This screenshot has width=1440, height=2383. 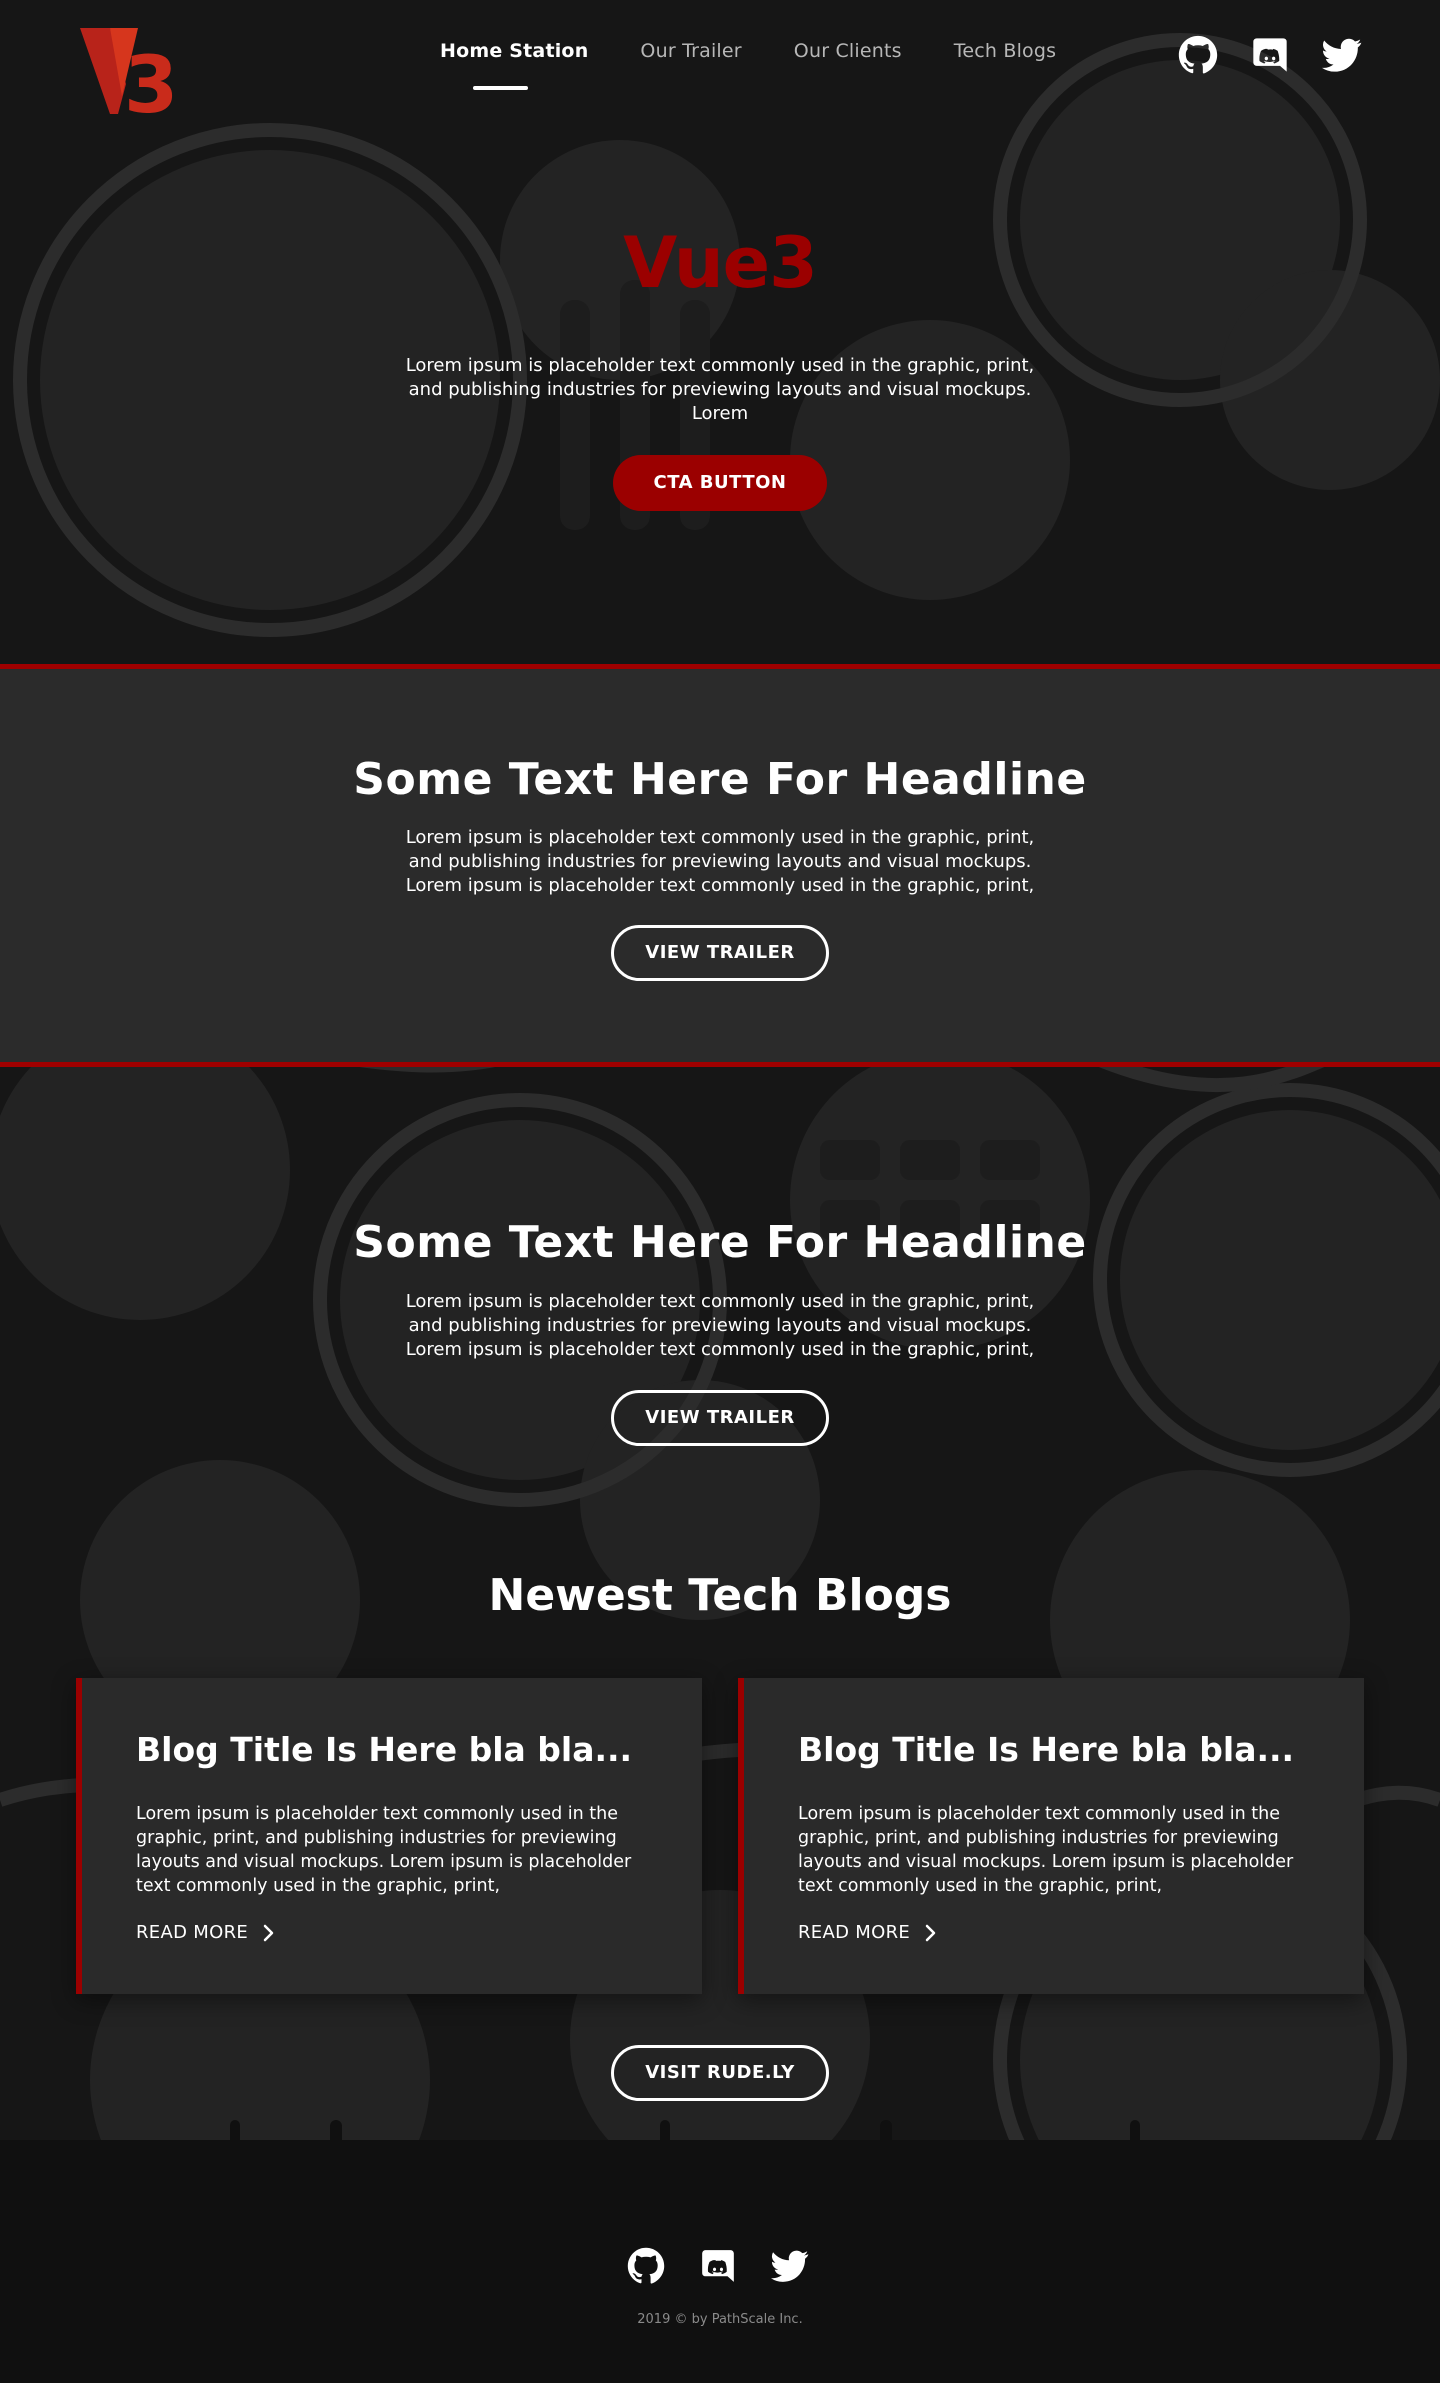 I want to click on nav-item-our-clients: Our Clients, so click(x=848, y=51).